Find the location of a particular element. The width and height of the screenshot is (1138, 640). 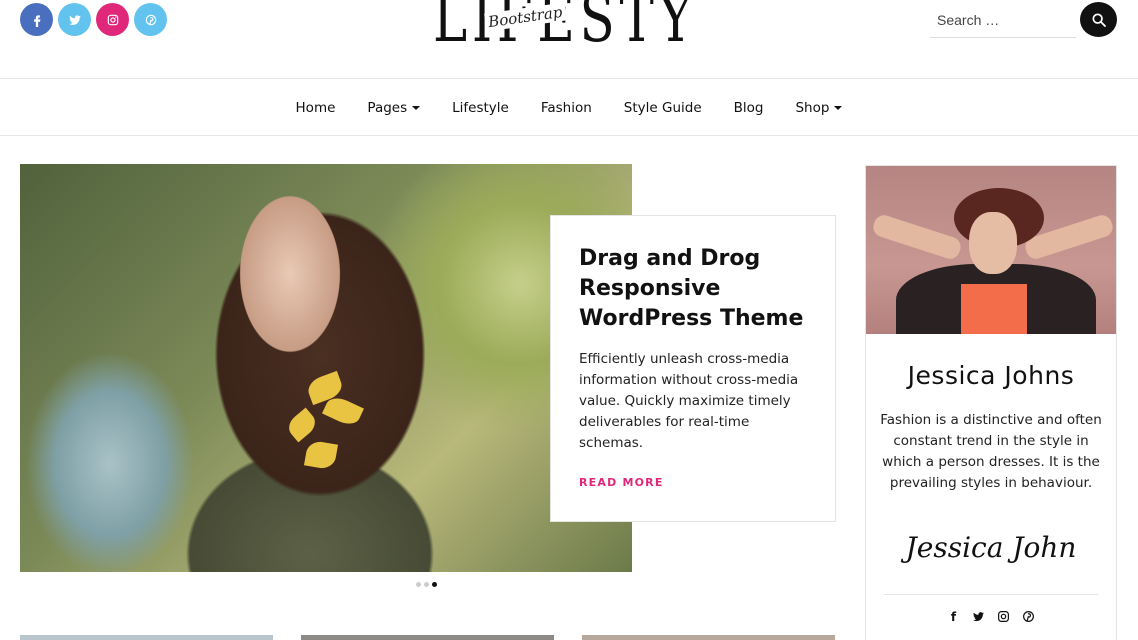

facebook-icon: f is located at coordinates (953, 618).